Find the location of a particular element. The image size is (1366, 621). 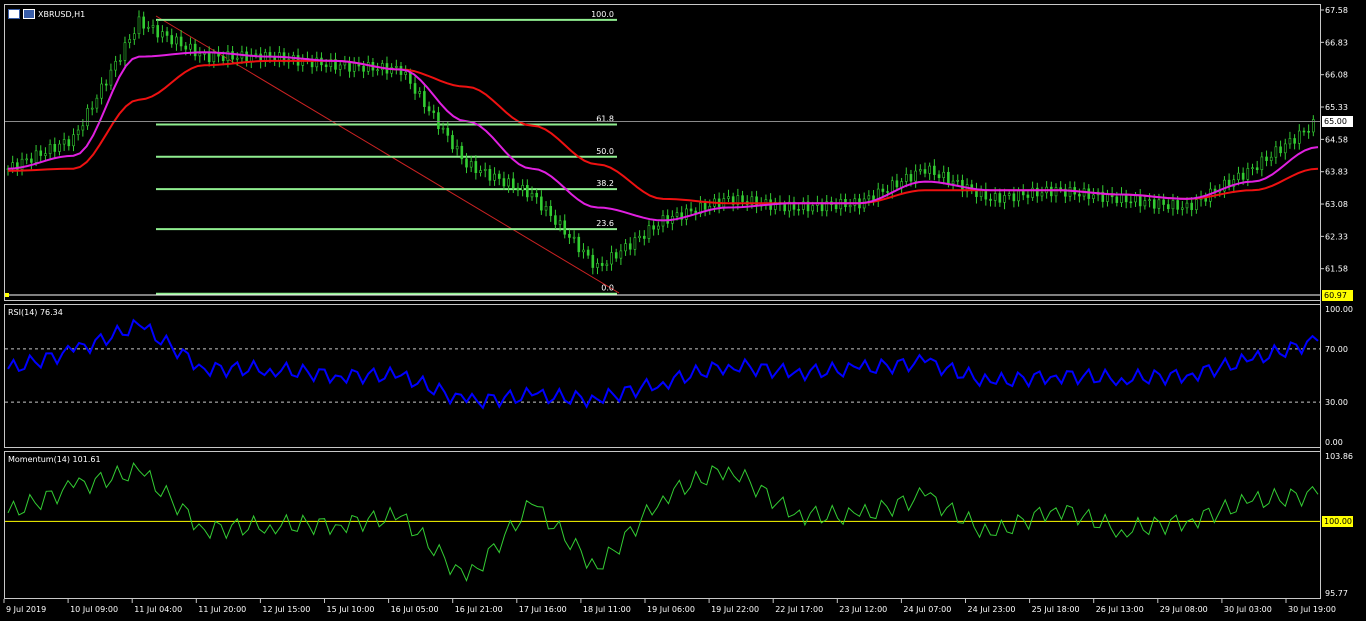

rsi-tick-label: 100.00 is located at coordinates (1339, 309).